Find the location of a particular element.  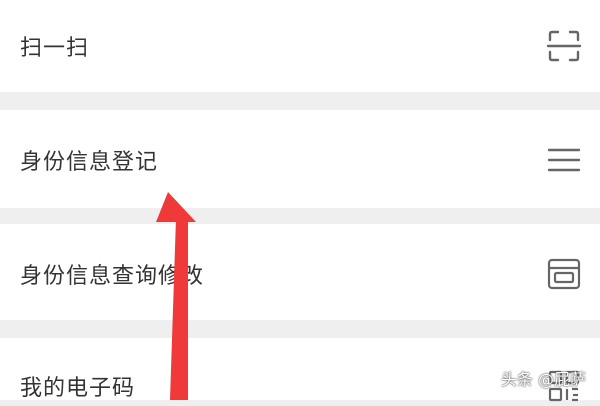

watermark: 头条 @屁萨 is located at coordinates (543, 379).